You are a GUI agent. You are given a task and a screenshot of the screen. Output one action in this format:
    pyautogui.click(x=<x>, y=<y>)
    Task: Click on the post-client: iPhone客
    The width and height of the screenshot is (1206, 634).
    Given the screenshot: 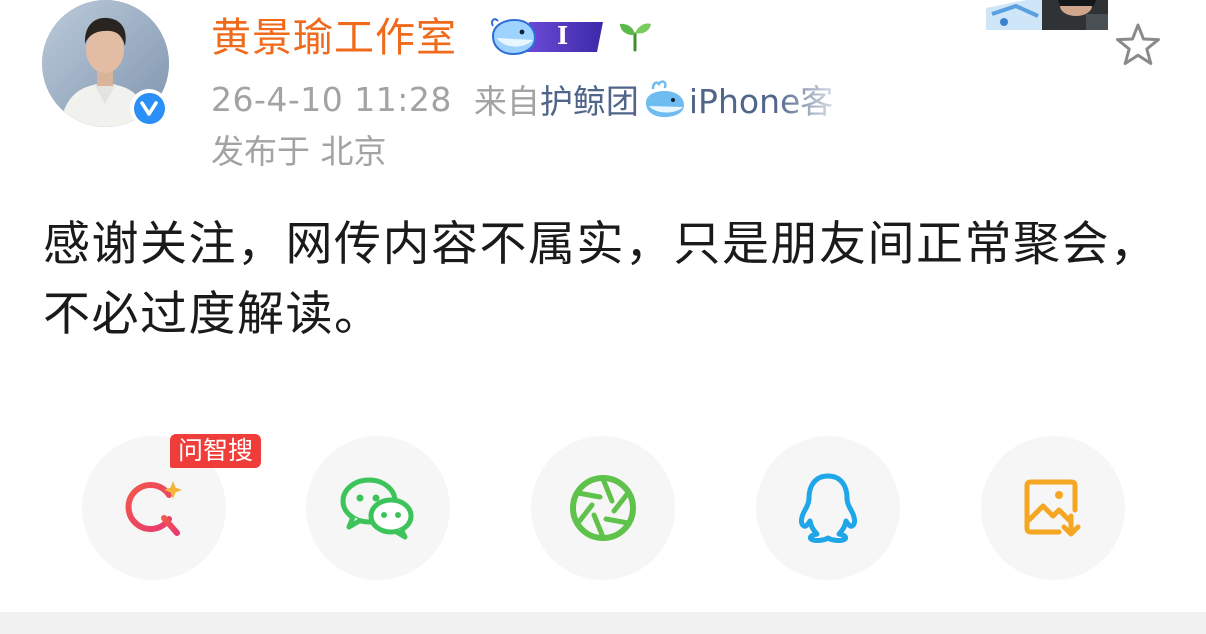 What is the action you would take?
    pyautogui.click(x=761, y=101)
    